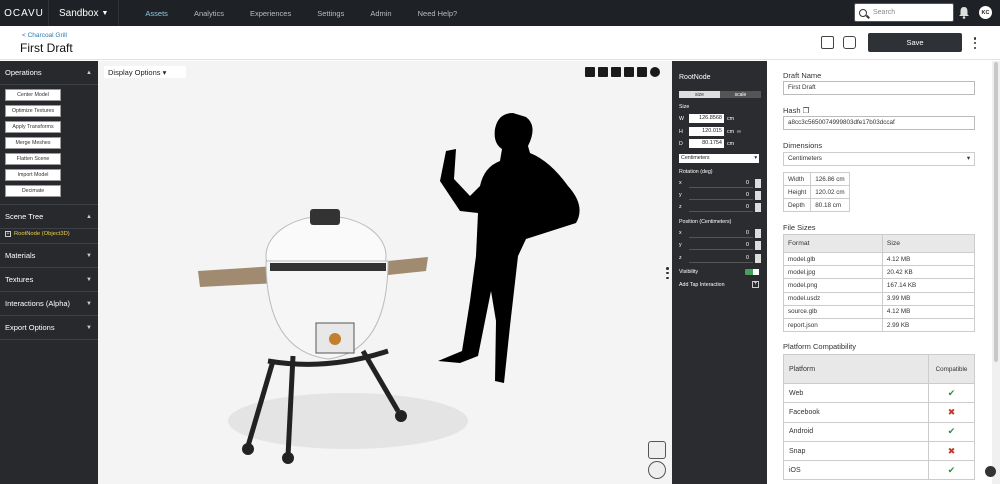 The height and width of the screenshot is (484, 1000). I want to click on save-button: Save, so click(915, 42).